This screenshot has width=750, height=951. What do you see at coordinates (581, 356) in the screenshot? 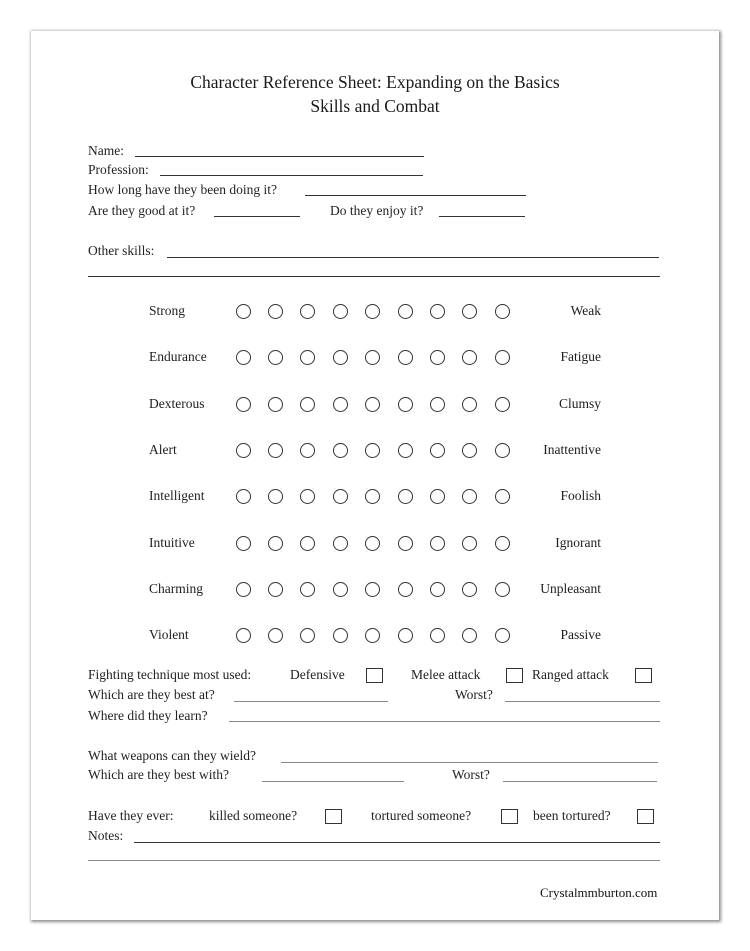
I see `scale-right-label: Fatigue` at bounding box center [581, 356].